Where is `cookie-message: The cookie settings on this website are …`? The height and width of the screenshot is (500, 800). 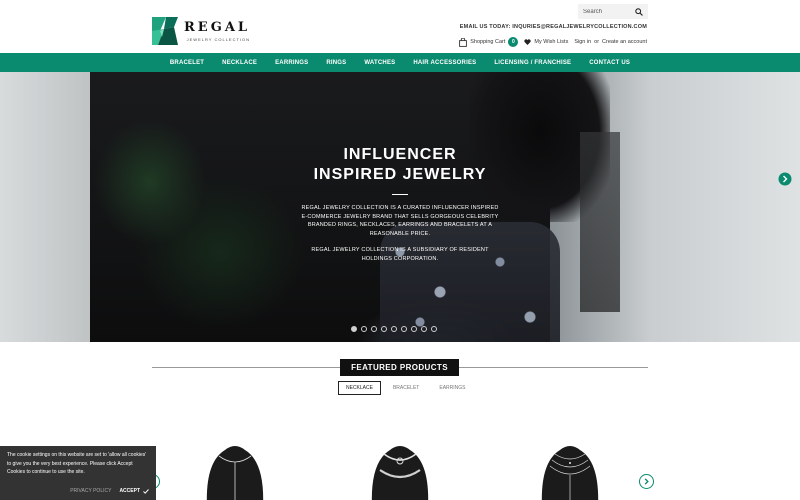 cookie-message: The cookie settings on this website are … is located at coordinates (77, 463).